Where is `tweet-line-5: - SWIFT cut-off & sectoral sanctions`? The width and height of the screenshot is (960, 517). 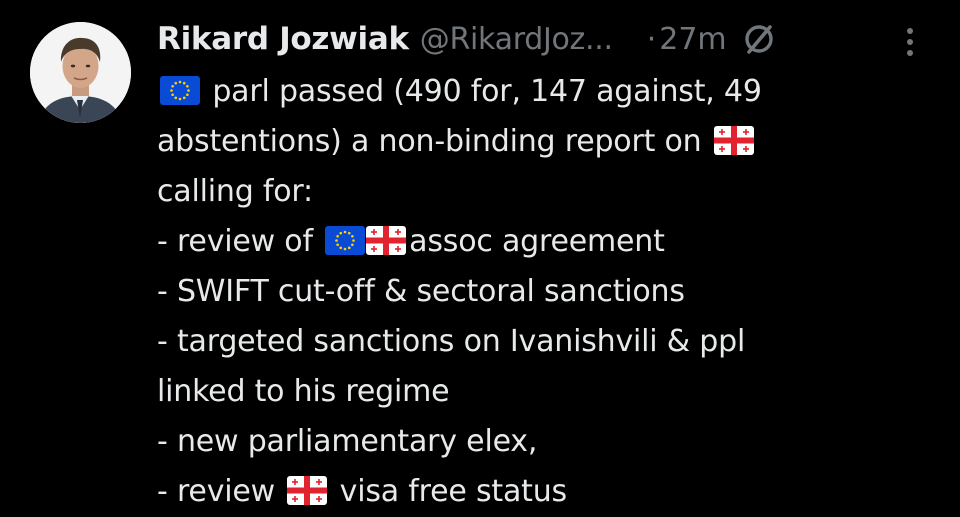
tweet-line-5: - SWIFT cut-off & sectoral sanctions is located at coordinates (547, 292).